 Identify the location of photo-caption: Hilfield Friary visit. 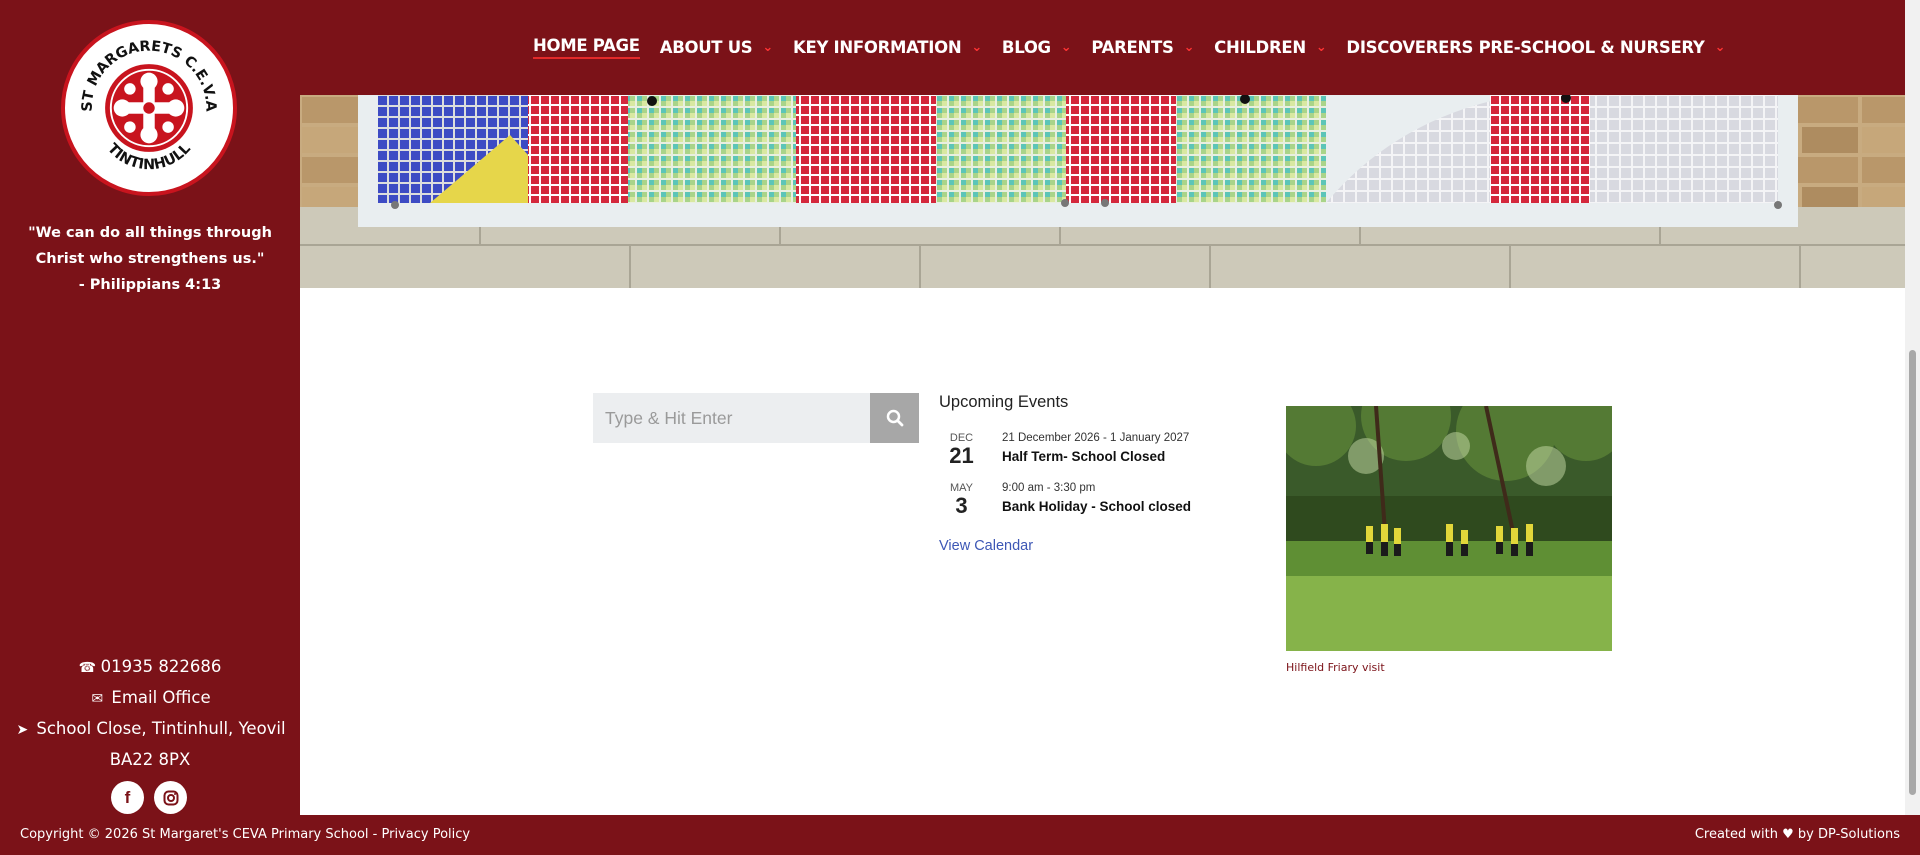
(1335, 667).